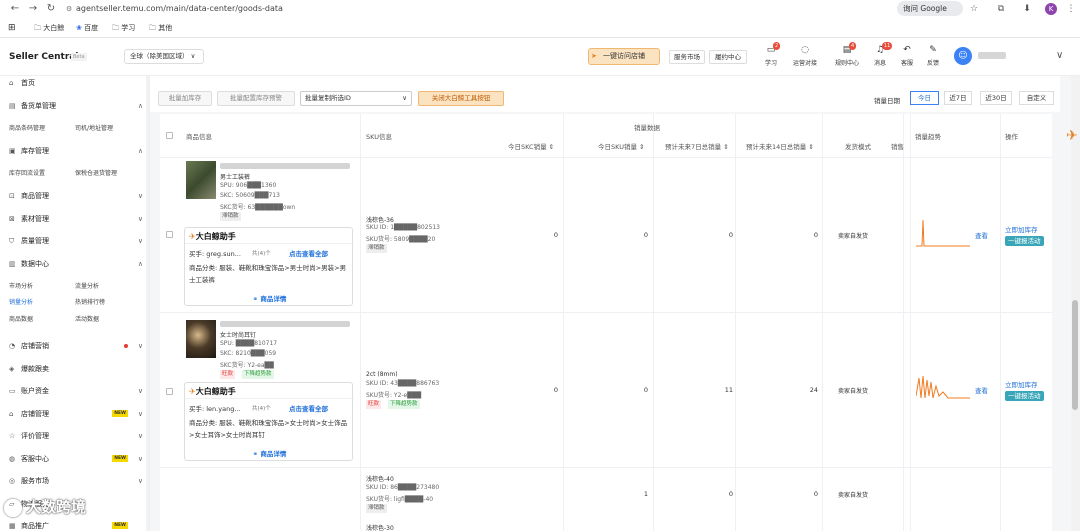 This screenshot has height=532, width=1080. Describe the element at coordinates (76, 241) in the screenshot. I see `sidebar-item-quality: ⛉ 质量管理 ∨` at that location.